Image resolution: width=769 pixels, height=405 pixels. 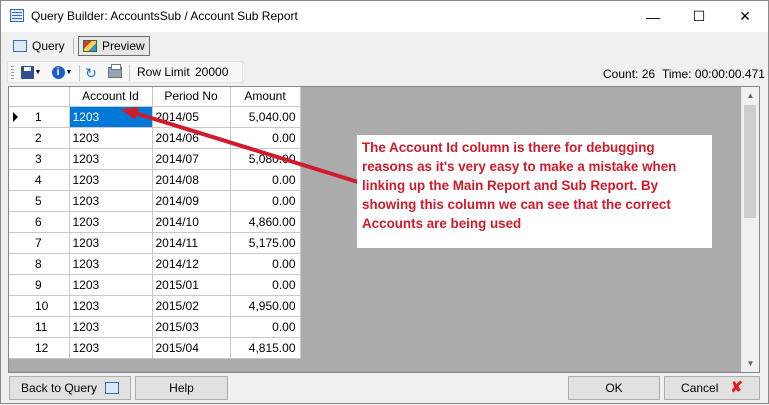 I want to click on table-row: 12 1203 2015/04 4,815.00, so click(x=155, y=348).